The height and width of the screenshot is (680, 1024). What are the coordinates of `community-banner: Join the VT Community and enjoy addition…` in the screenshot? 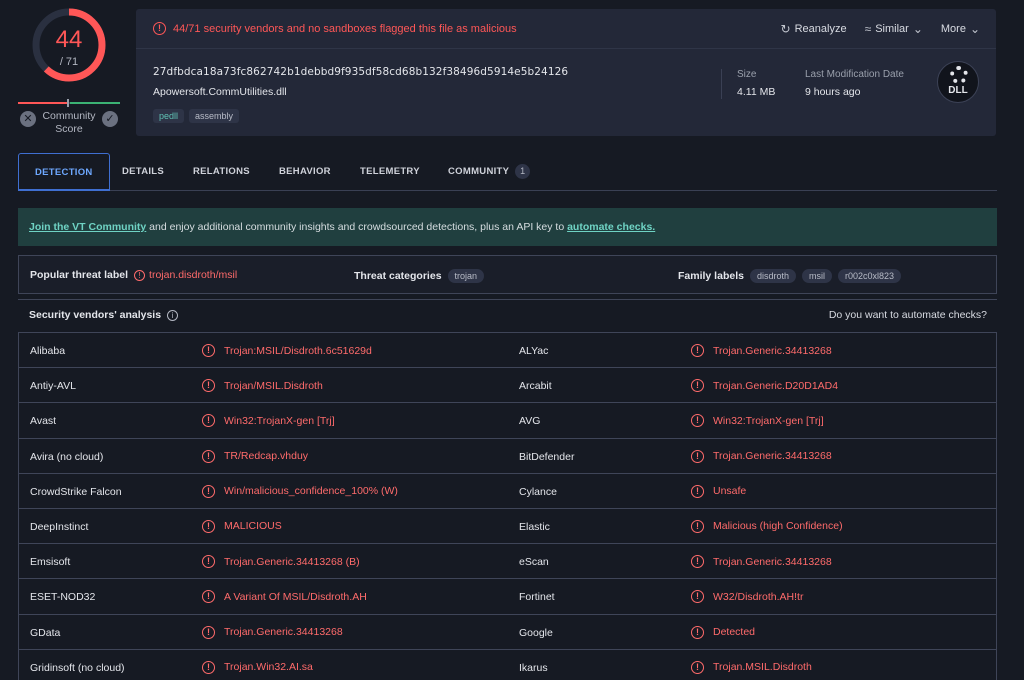 It's located at (507, 227).